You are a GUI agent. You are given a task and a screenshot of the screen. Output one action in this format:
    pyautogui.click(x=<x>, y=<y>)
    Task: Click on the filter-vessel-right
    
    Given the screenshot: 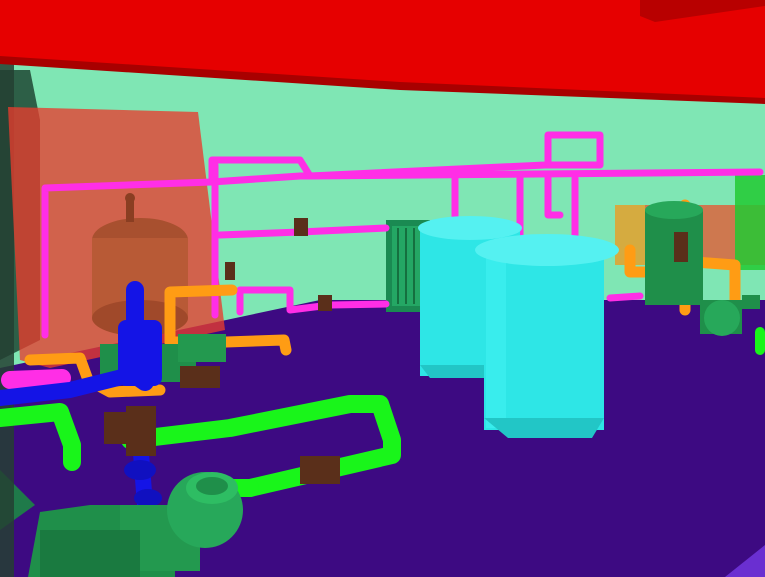 What is the action you would take?
    pyautogui.click(x=674, y=253)
    